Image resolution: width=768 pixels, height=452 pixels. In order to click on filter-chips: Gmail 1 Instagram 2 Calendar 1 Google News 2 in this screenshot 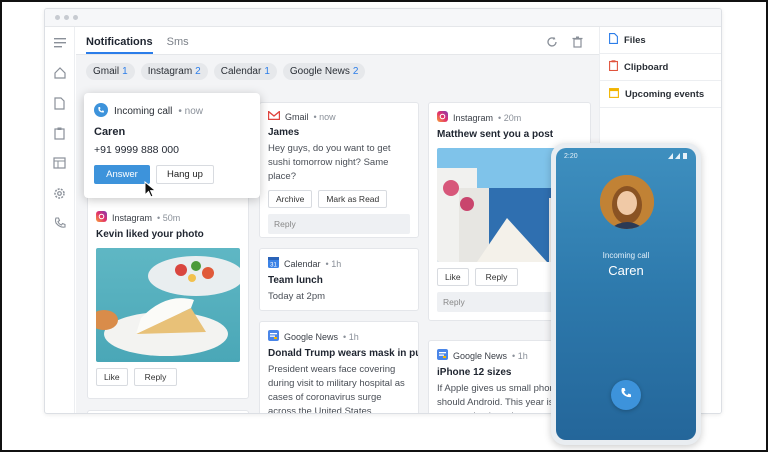, I will do `click(337, 67)`.